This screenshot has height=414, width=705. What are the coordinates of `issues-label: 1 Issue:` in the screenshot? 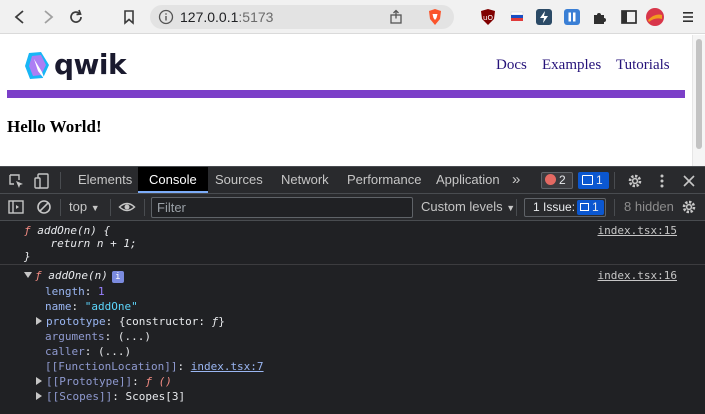 It's located at (554, 207).